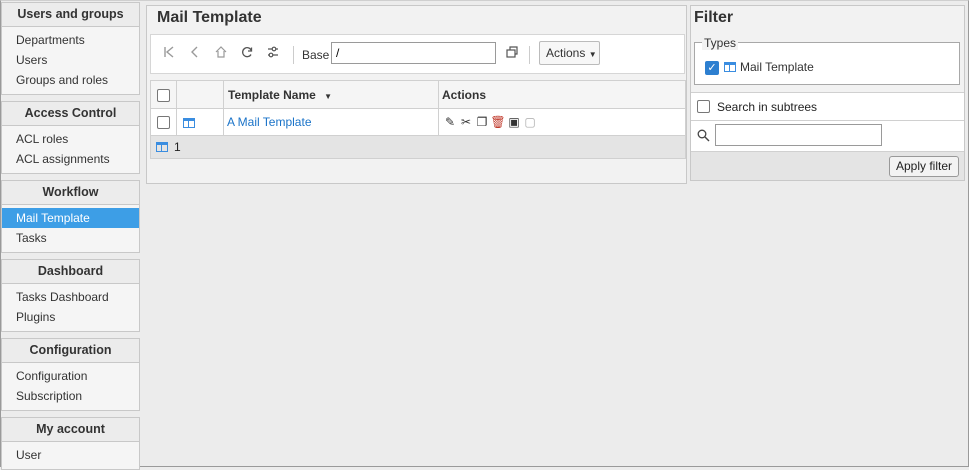 Image resolution: width=969 pixels, height=470 pixels. What do you see at coordinates (562, 94) in the screenshot?
I see `actions-column-header: Actions` at bounding box center [562, 94].